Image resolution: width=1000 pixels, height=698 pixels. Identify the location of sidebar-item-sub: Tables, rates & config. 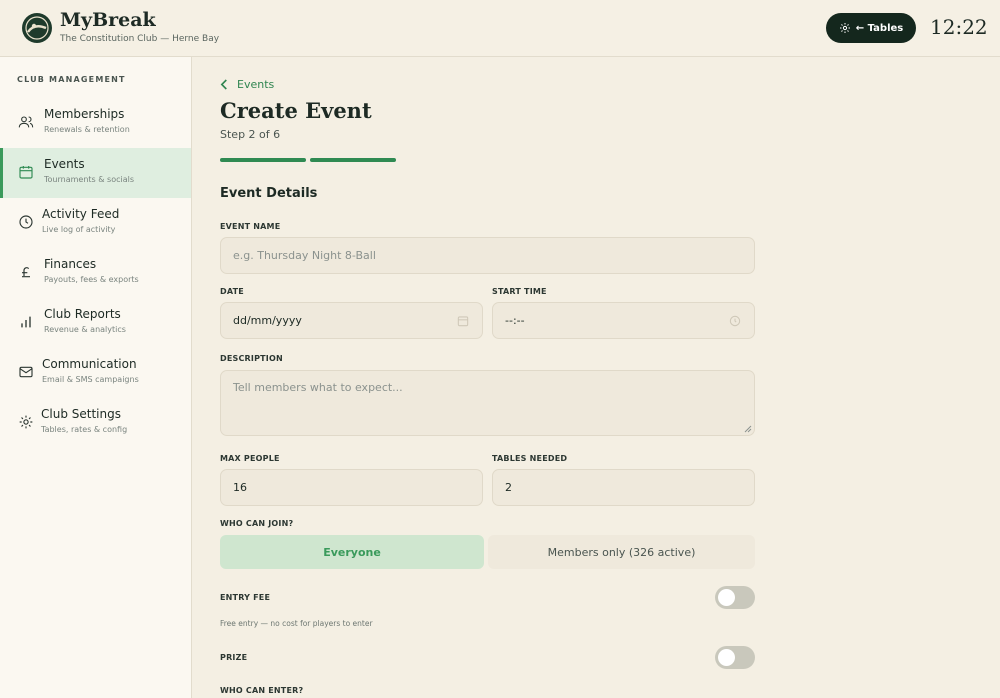
(84, 429).